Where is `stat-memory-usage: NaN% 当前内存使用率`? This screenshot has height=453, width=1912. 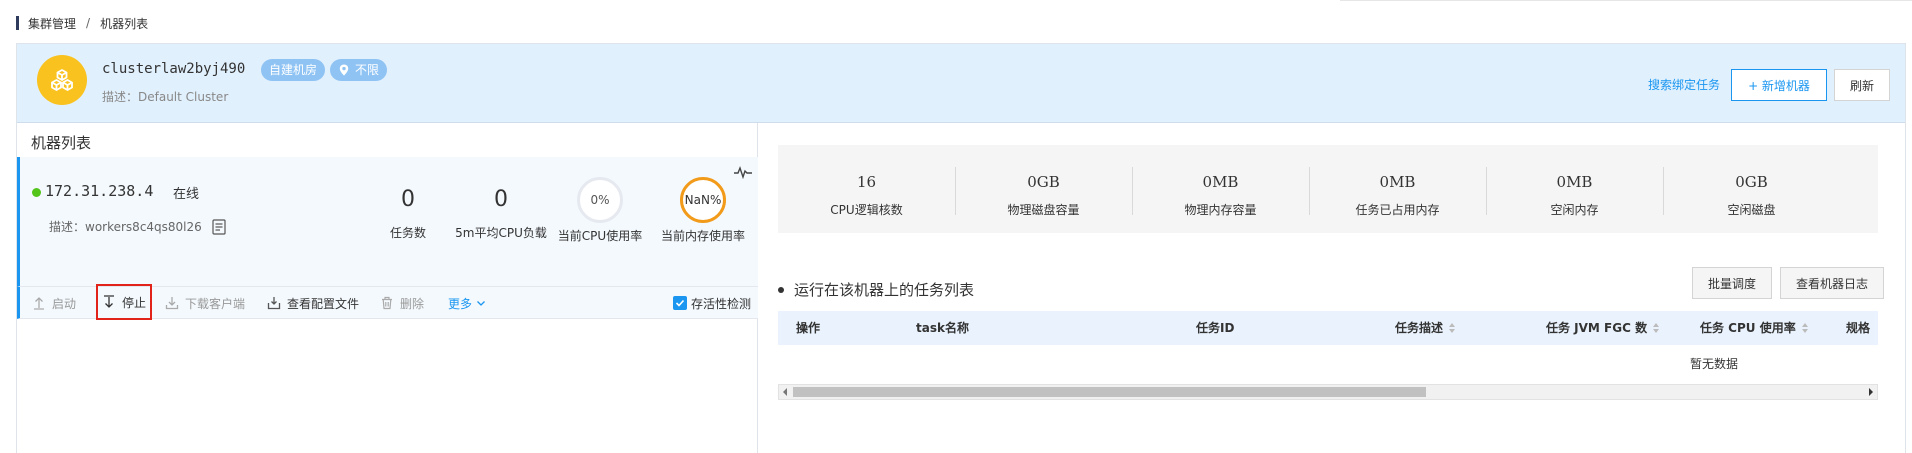 stat-memory-usage: NaN% 当前内存使用率 is located at coordinates (703, 210).